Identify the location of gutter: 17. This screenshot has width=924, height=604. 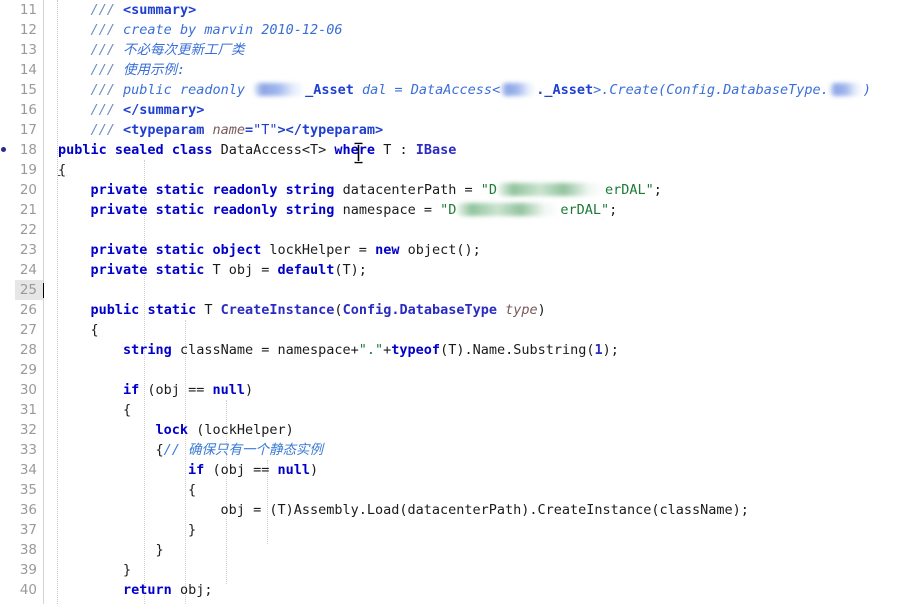
(21, 130).